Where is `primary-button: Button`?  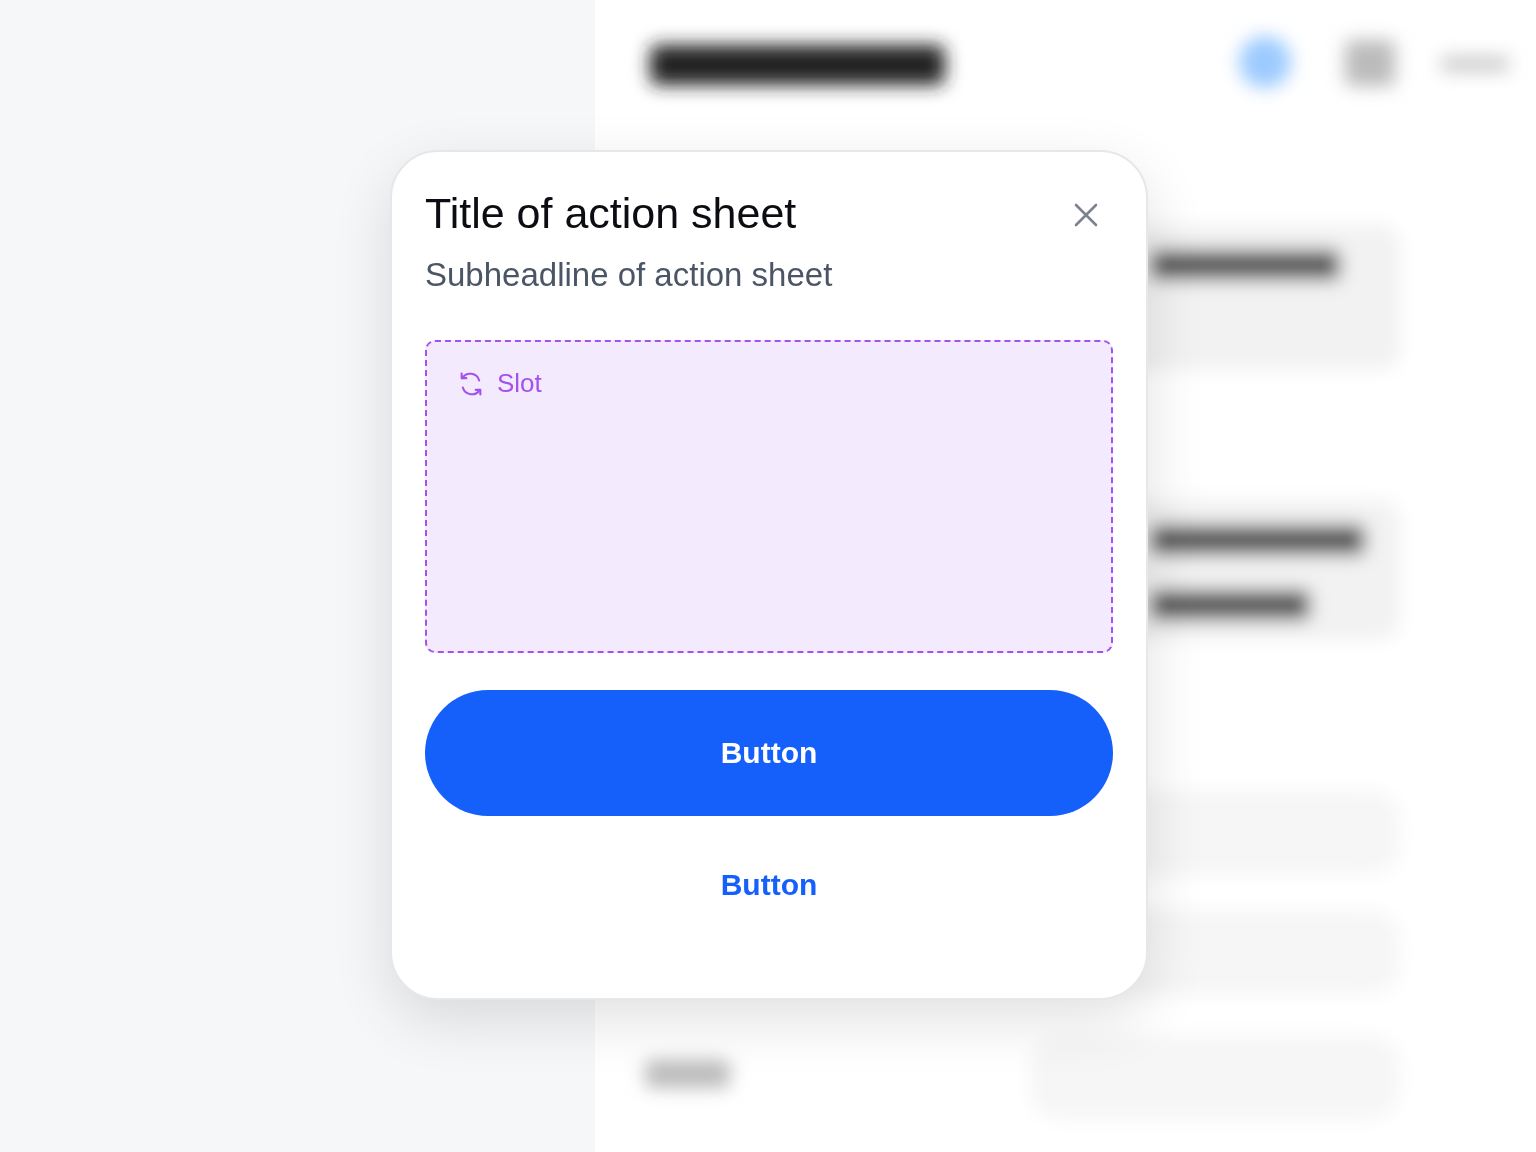
primary-button: Button is located at coordinates (769, 752).